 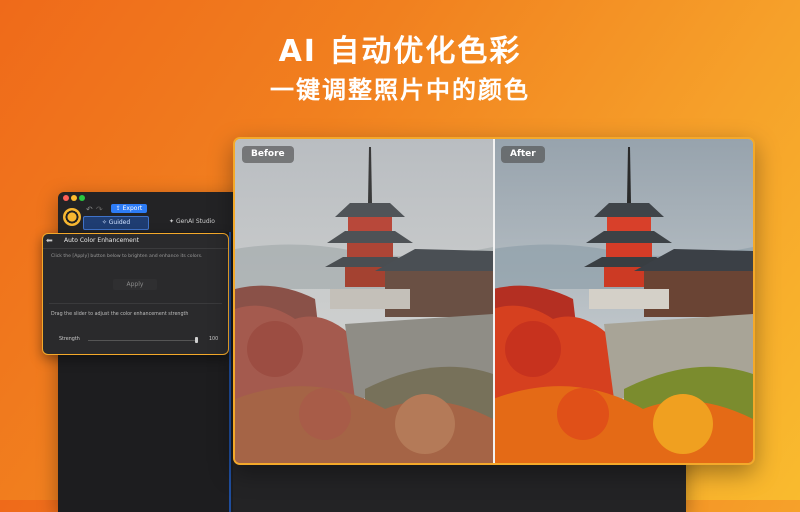 I want to click on strength-value: 100, so click(x=214, y=339).